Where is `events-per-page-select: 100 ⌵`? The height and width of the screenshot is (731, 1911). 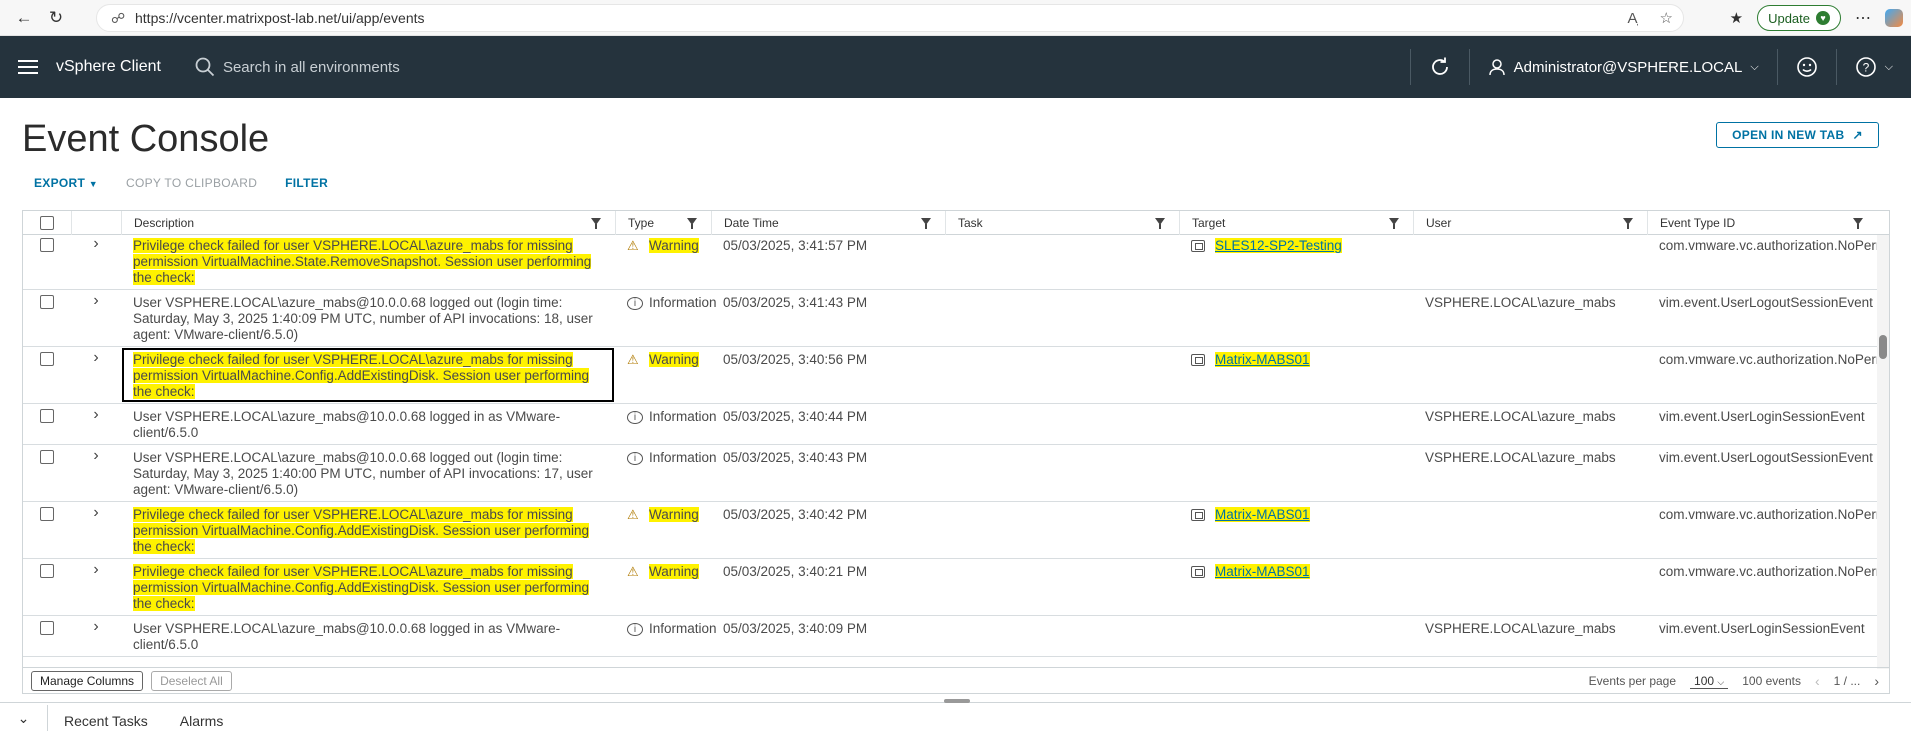
events-per-page-select: 100 ⌵ is located at coordinates (1709, 681).